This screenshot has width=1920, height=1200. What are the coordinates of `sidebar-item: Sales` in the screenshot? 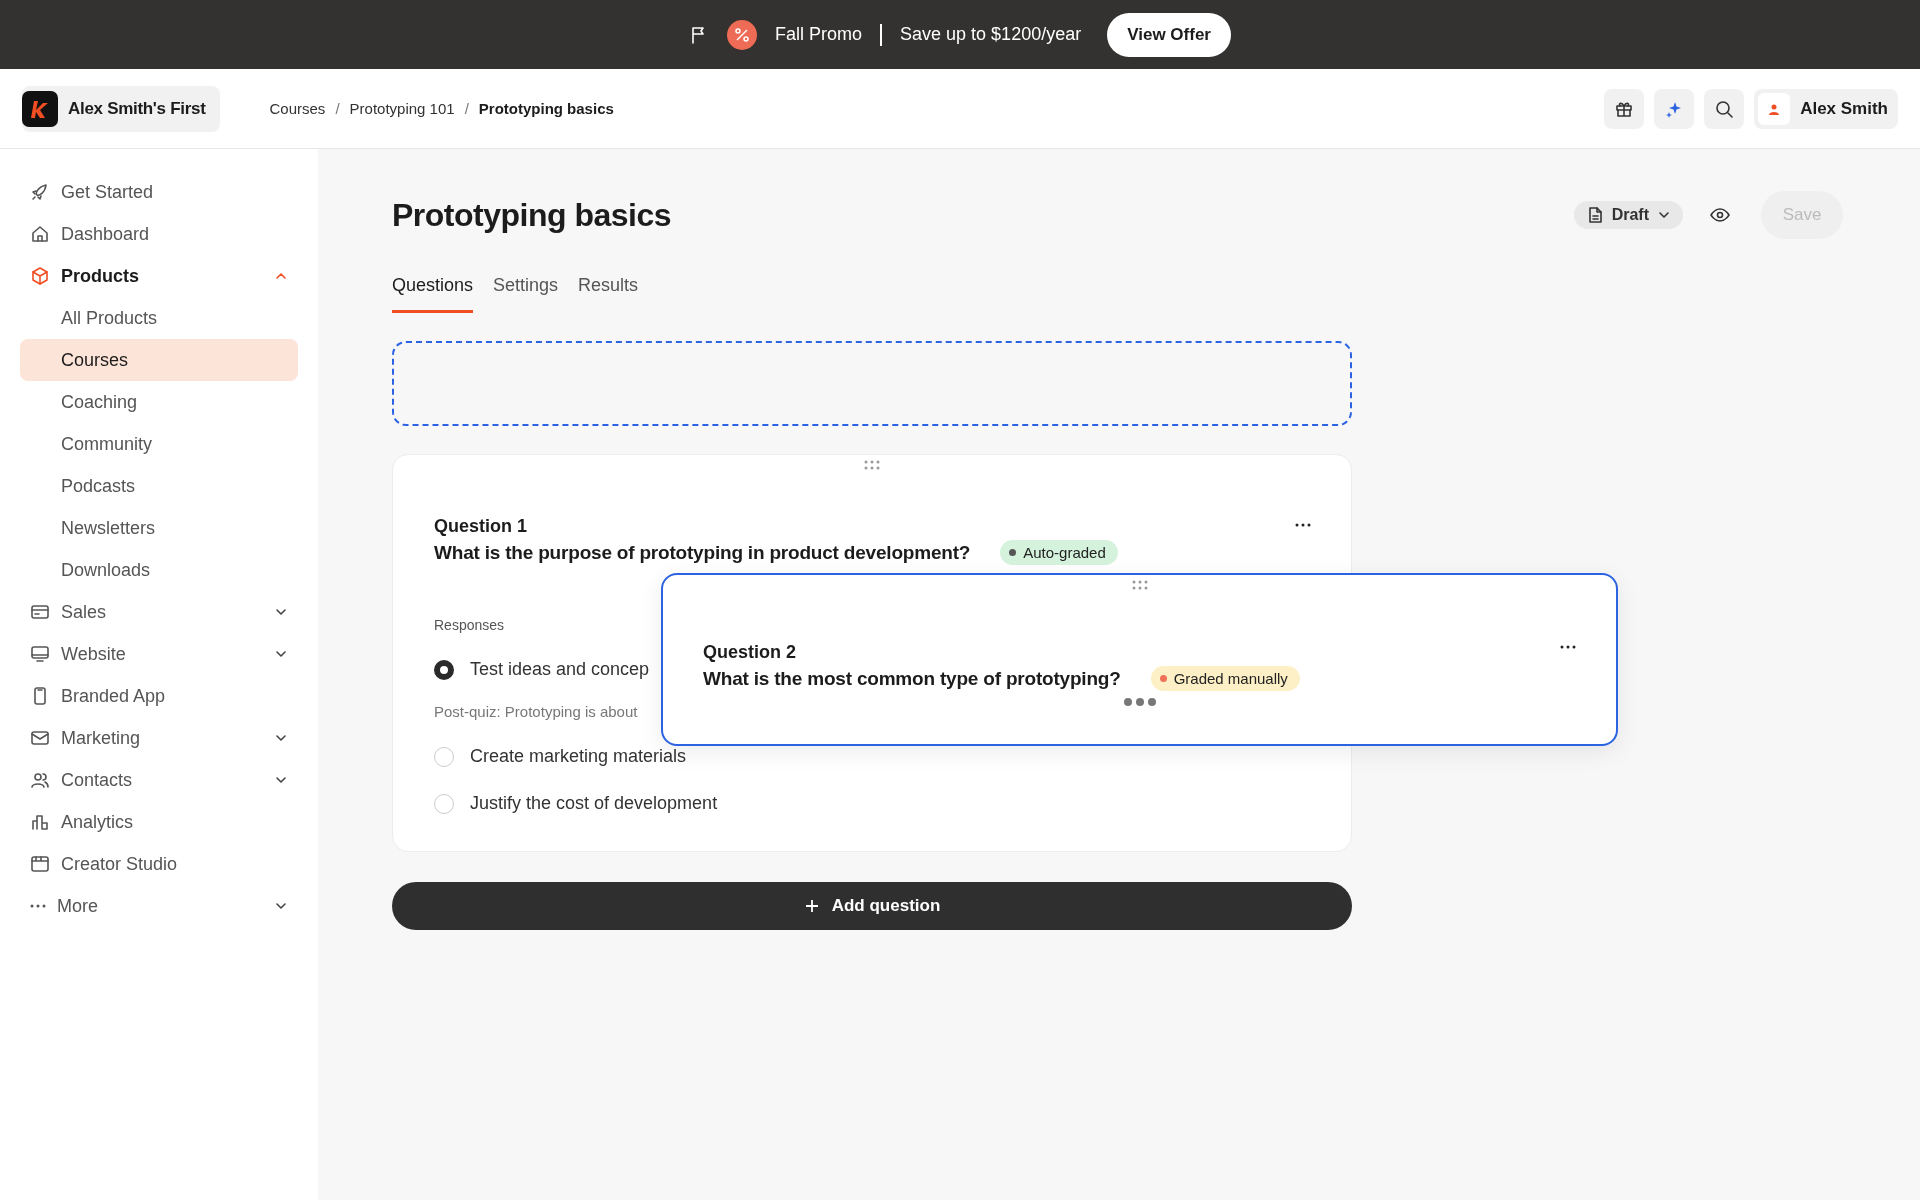 It's located at (159, 612).